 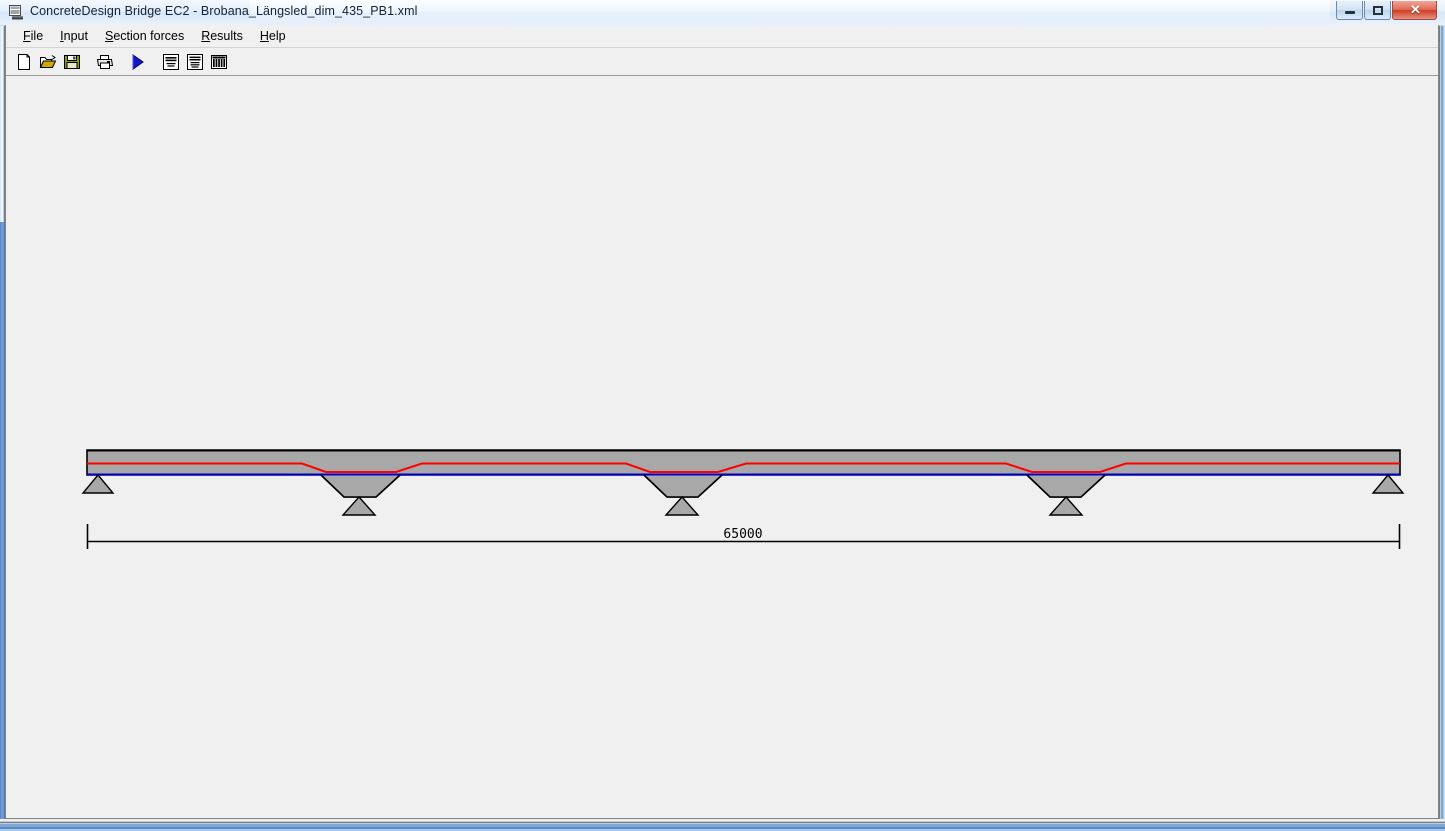 I want to click on toolbar, so click(x=722, y=62).